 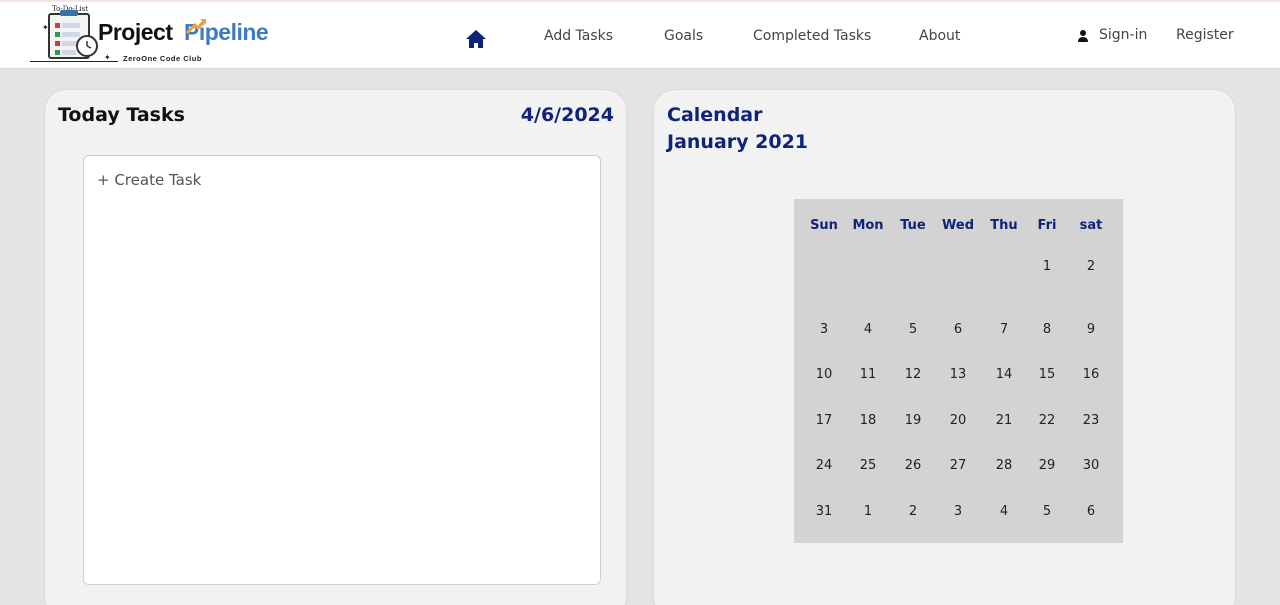 What do you see at coordinates (1091, 465) in the screenshot?
I see `calendar-day: 30` at bounding box center [1091, 465].